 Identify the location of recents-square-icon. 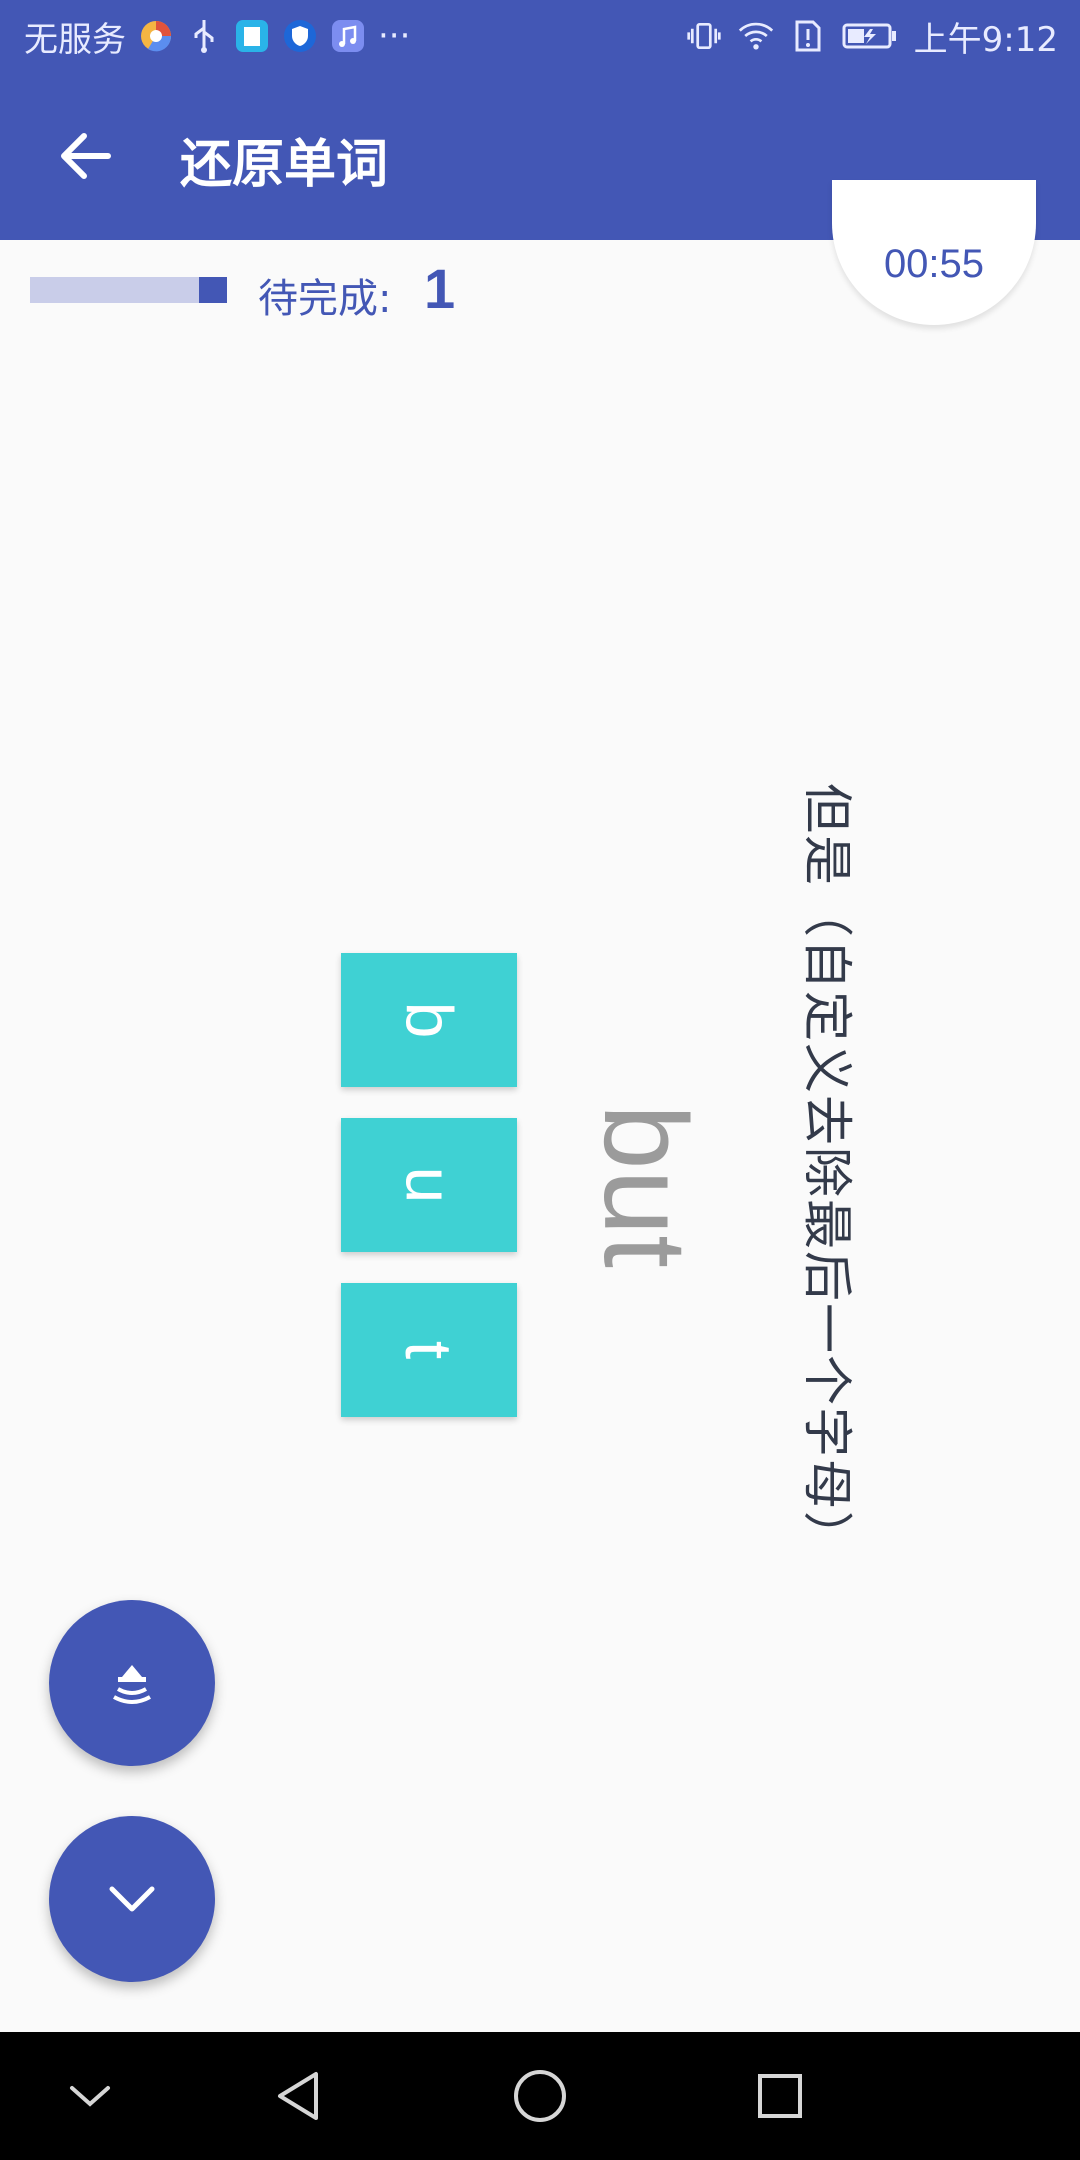
(780, 2096).